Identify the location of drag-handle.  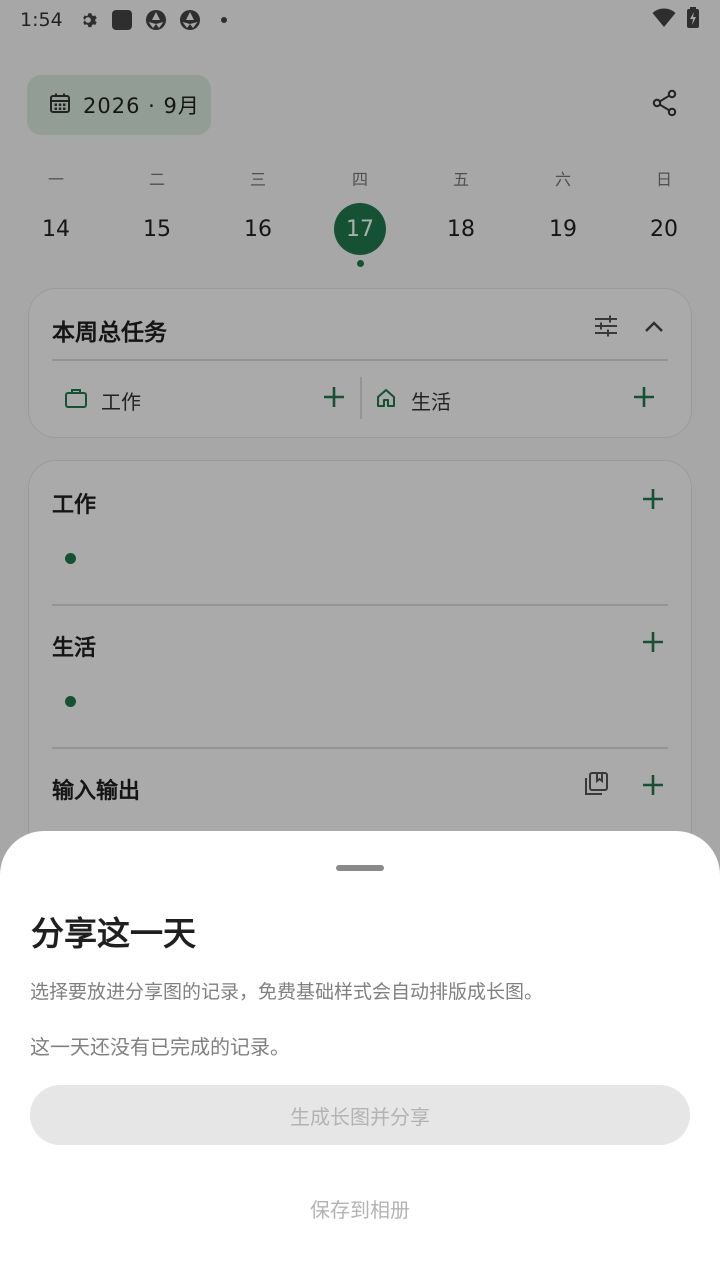
(360, 868).